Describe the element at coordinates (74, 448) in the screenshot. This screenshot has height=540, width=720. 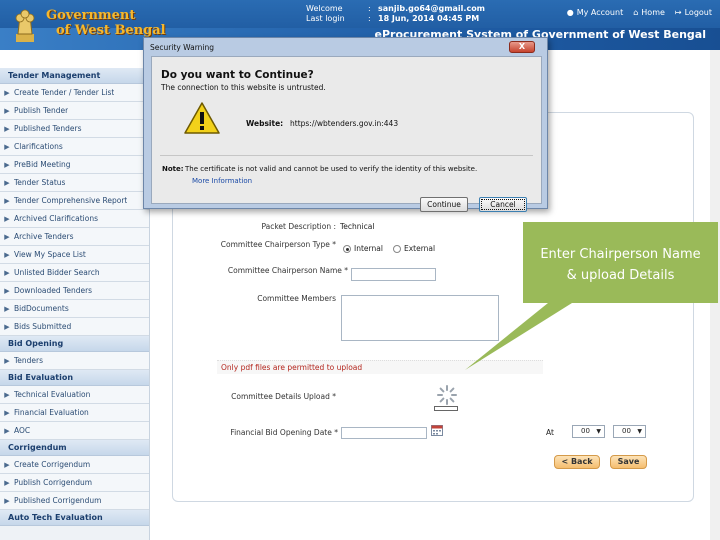
I see `sidebar-section-header: Corrigendum` at that location.